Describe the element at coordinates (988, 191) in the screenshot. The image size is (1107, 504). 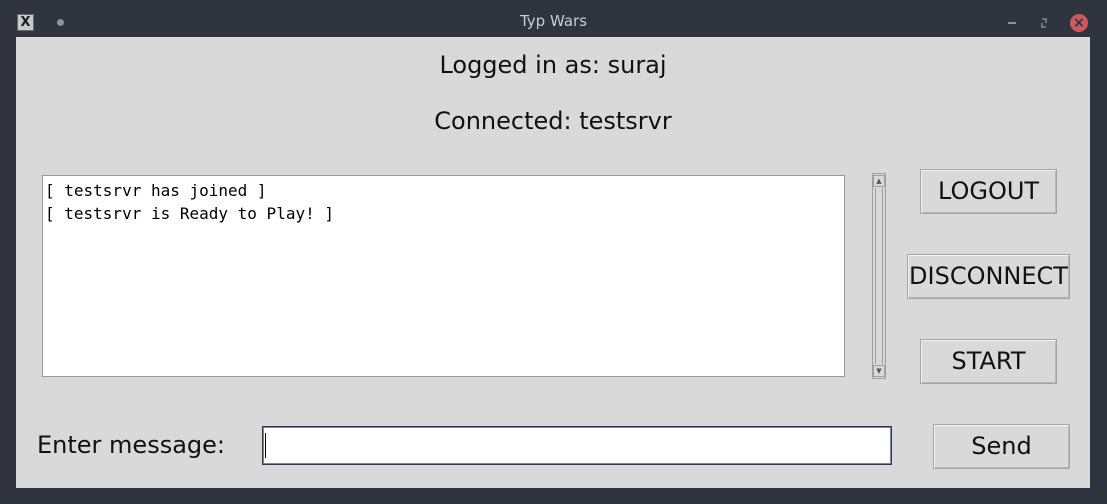
I see `logout-button: LOGOUT` at that location.